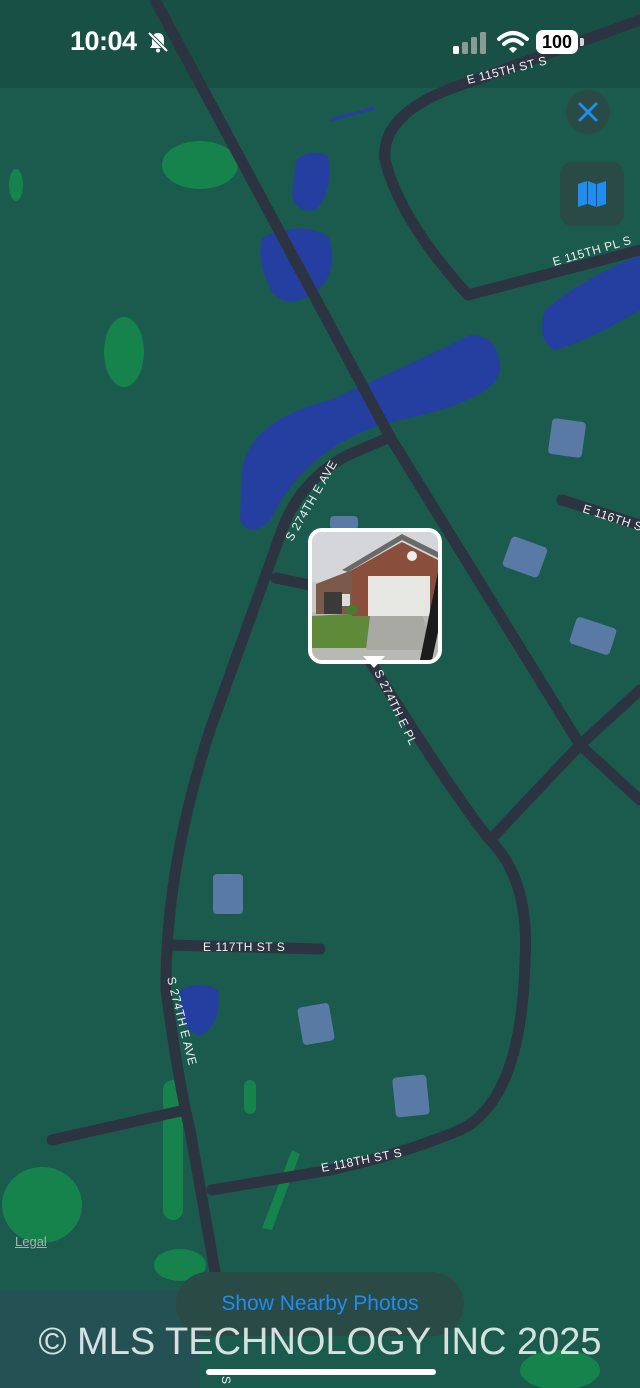 This screenshot has height=1388, width=640. What do you see at coordinates (244, 947) in the screenshot?
I see `road-label-e117th: E 117TH ST S` at bounding box center [244, 947].